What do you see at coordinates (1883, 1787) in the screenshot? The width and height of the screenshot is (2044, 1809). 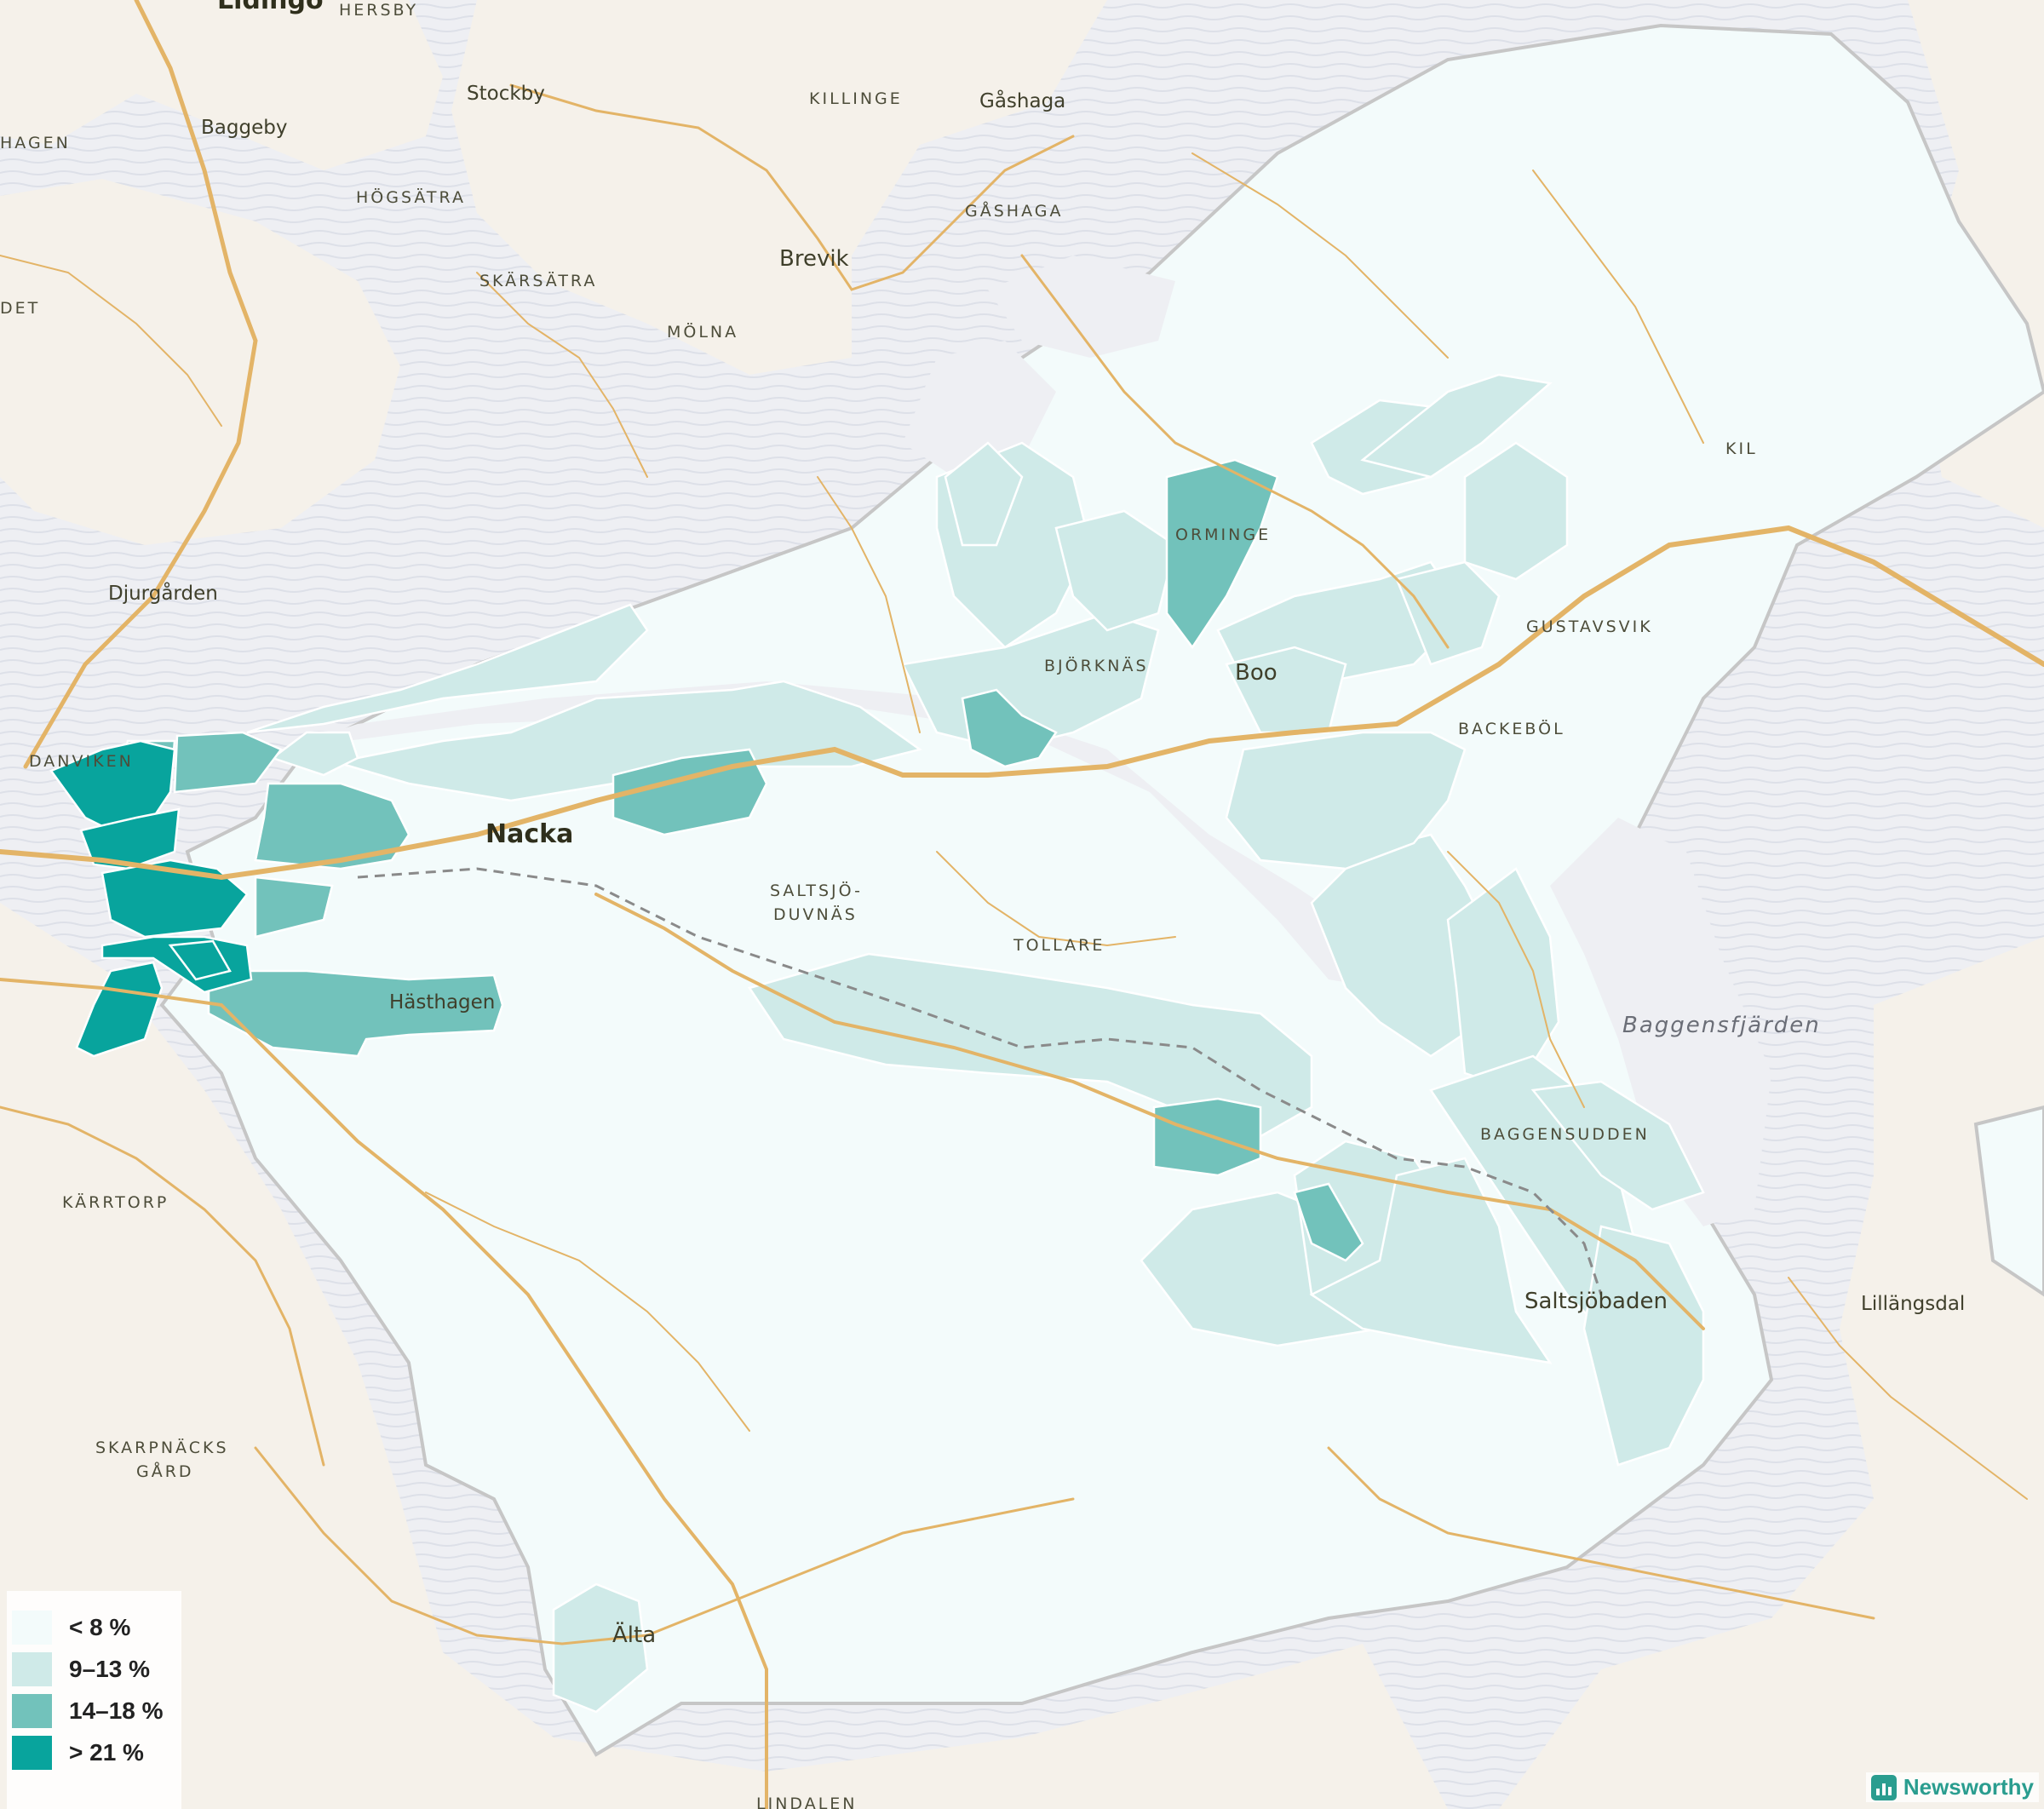 I see `bar-chart-icon` at bounding box center [1883, 1787].